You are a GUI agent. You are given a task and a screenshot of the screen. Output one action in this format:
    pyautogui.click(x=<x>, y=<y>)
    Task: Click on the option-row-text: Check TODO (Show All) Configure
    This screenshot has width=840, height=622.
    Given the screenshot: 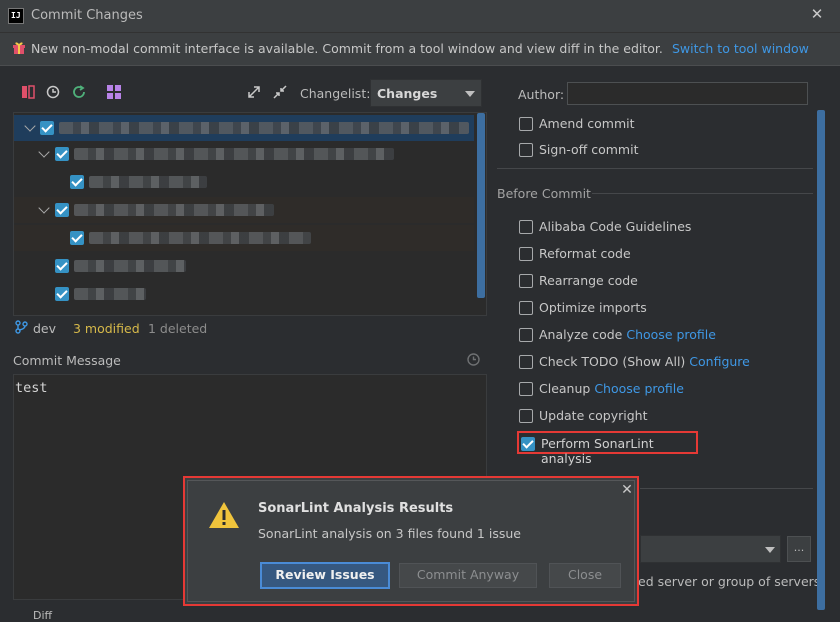 What is the action you would take?
    pyautogui.click(x=644, y=361)
    